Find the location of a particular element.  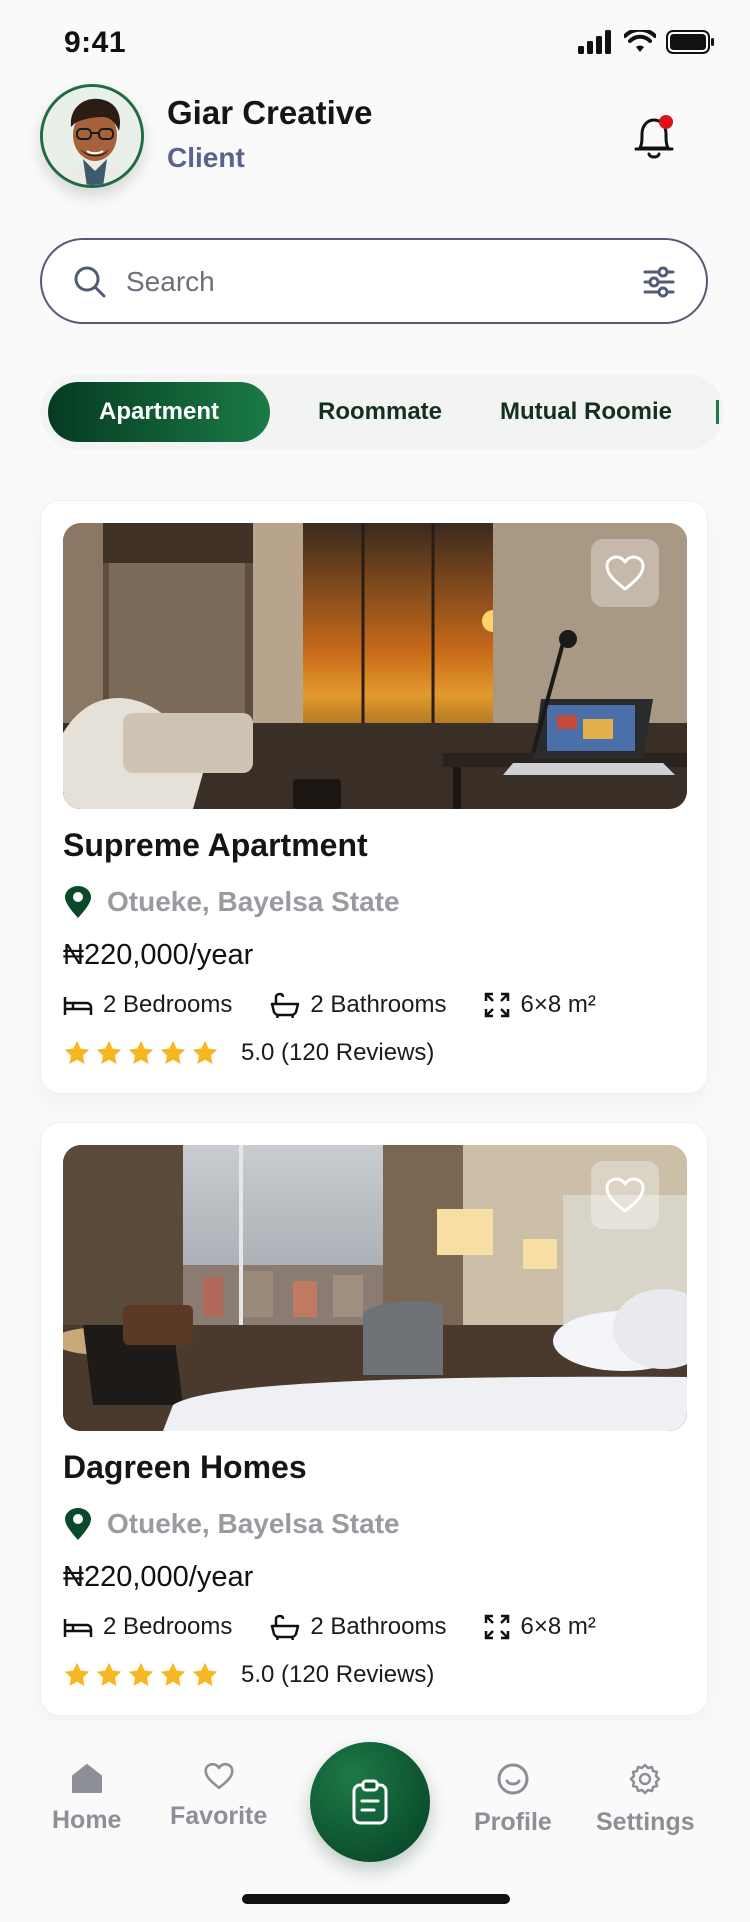

nav-profile: Profile is located at coordinates (513, 1799).